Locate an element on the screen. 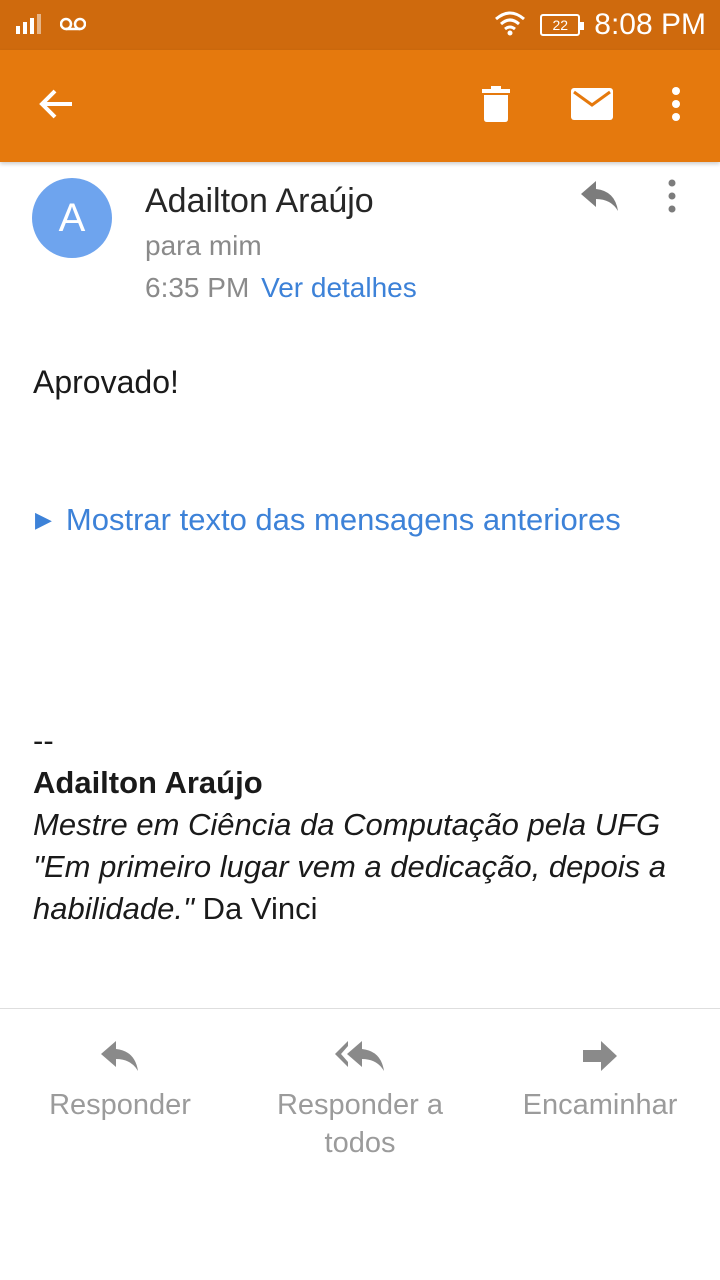 This screenshot has height=1280, width=720. reply-all-action-button: Responder a todos is located at coordinates (360, 1096).